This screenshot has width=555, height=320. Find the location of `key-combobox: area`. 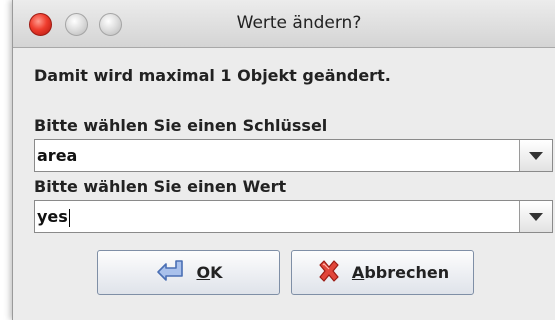

key-combobox: area is located at coordinates (293, 155).